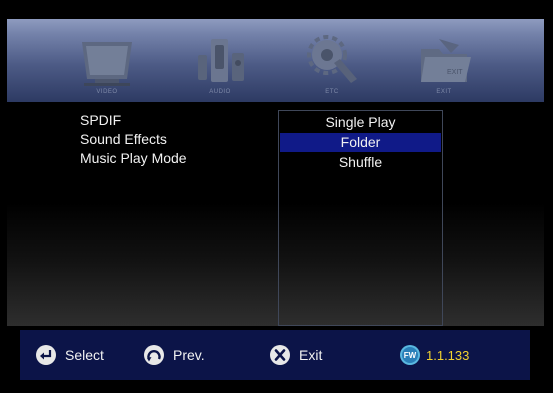 This screenshot has height=393, width=553. Describe the element at coordinates (46, 355) in the screenshot. I see `enter-icon` at that location.